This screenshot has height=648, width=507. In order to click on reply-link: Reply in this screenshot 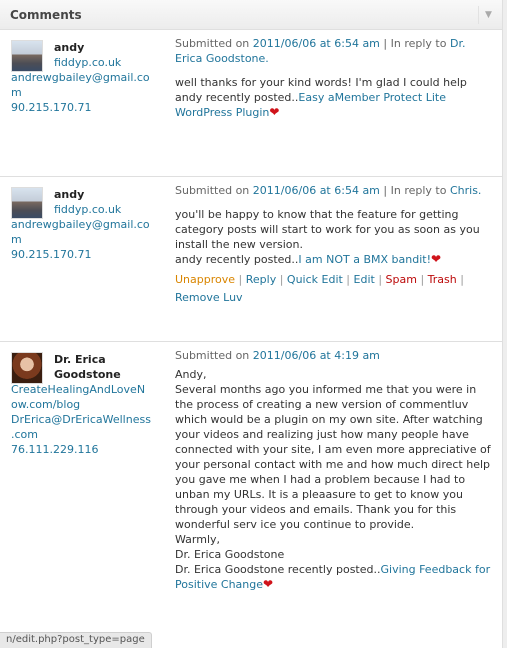, I will do `click(261, 279)`.